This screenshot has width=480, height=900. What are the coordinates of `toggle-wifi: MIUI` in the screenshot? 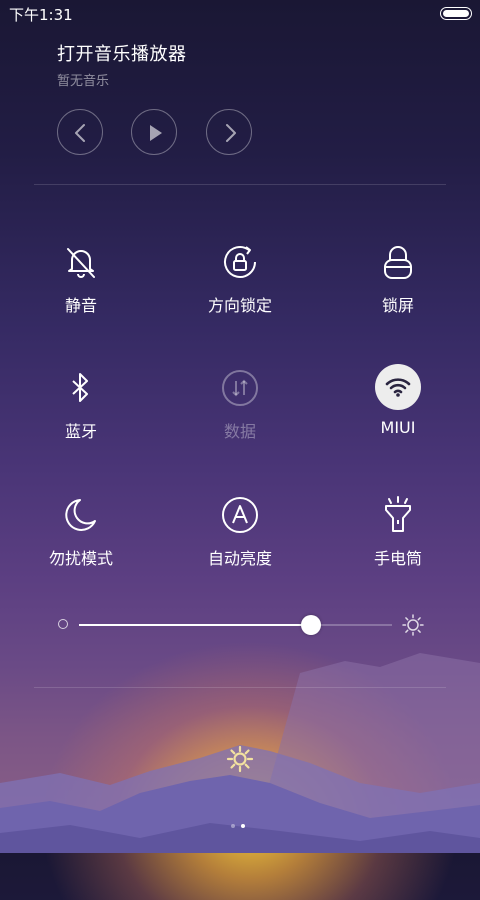 It's located at (398, 405).